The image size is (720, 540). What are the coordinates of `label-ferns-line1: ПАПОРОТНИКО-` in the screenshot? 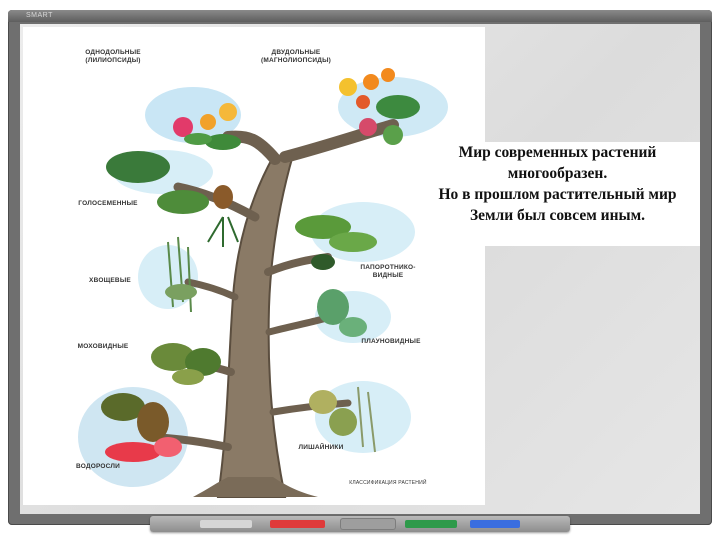 It's located at (388, 267).